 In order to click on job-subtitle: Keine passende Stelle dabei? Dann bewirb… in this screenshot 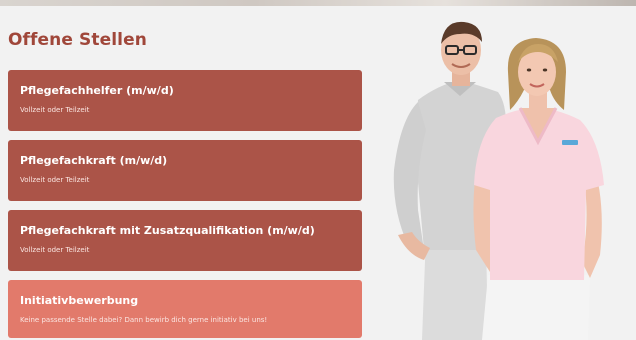, I will do `click(144, 320)`.